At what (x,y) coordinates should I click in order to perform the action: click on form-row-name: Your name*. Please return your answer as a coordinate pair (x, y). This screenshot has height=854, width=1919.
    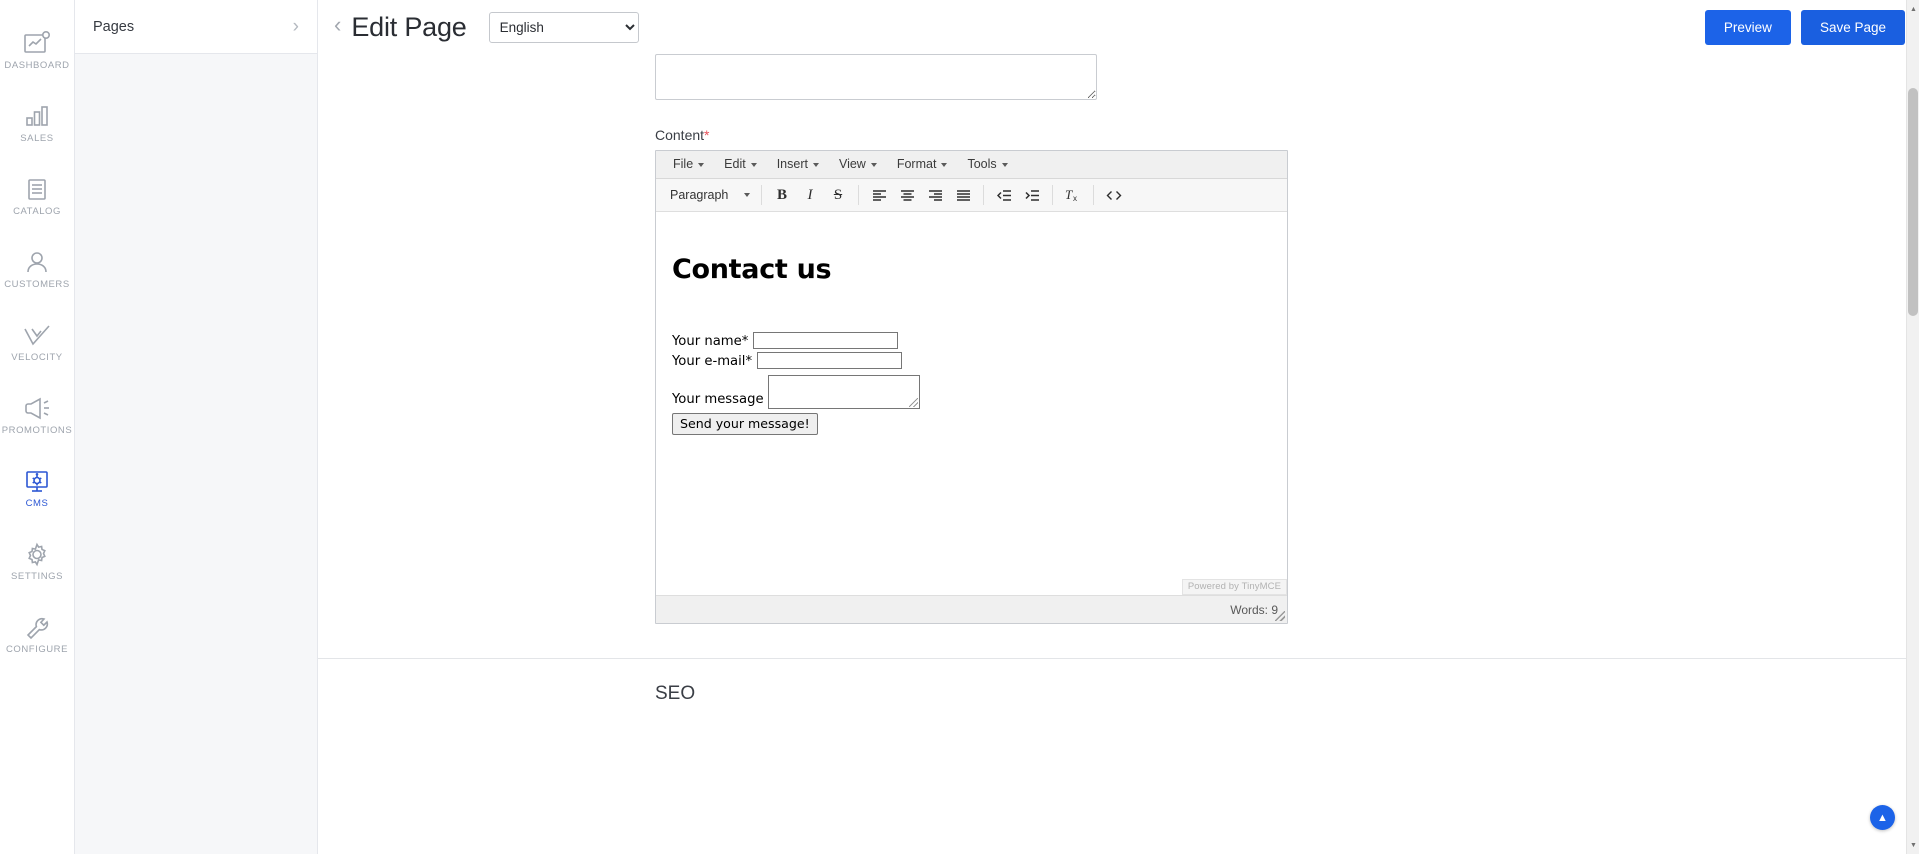
    Looking at the image, I should click on (969, 341).